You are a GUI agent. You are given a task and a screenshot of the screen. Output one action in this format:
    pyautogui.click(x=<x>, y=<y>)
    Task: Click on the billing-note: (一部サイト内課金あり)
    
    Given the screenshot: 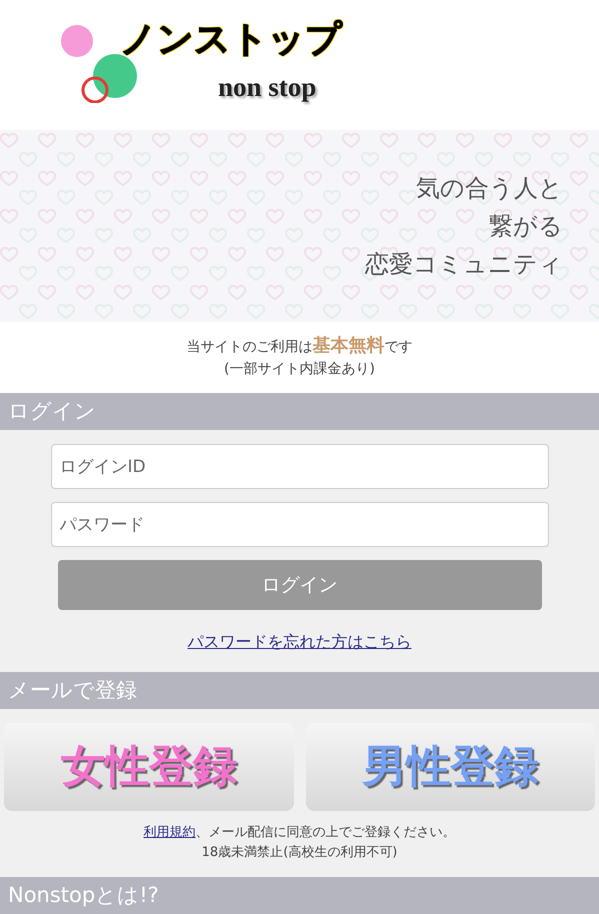 What is the action you would take?
    pyautogui.click(x=299, y=369)
    